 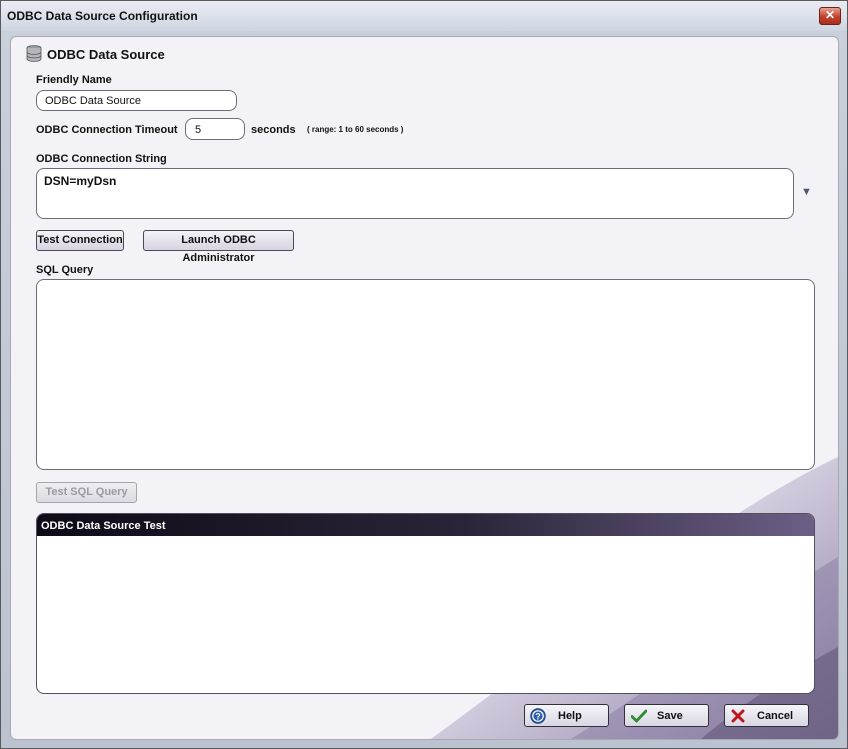 I want to click on save-button: Save, so click(x=666, y=715).